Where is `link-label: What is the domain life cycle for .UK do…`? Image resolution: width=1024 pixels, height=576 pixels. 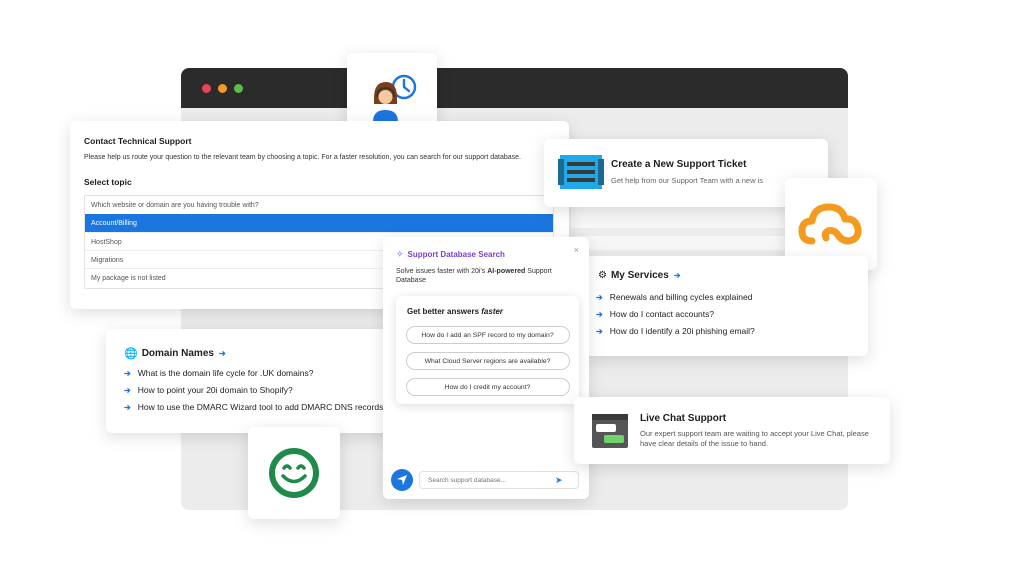 link-label: What is the domain life cycle for .UK do… is located at coordinates (226, 373).